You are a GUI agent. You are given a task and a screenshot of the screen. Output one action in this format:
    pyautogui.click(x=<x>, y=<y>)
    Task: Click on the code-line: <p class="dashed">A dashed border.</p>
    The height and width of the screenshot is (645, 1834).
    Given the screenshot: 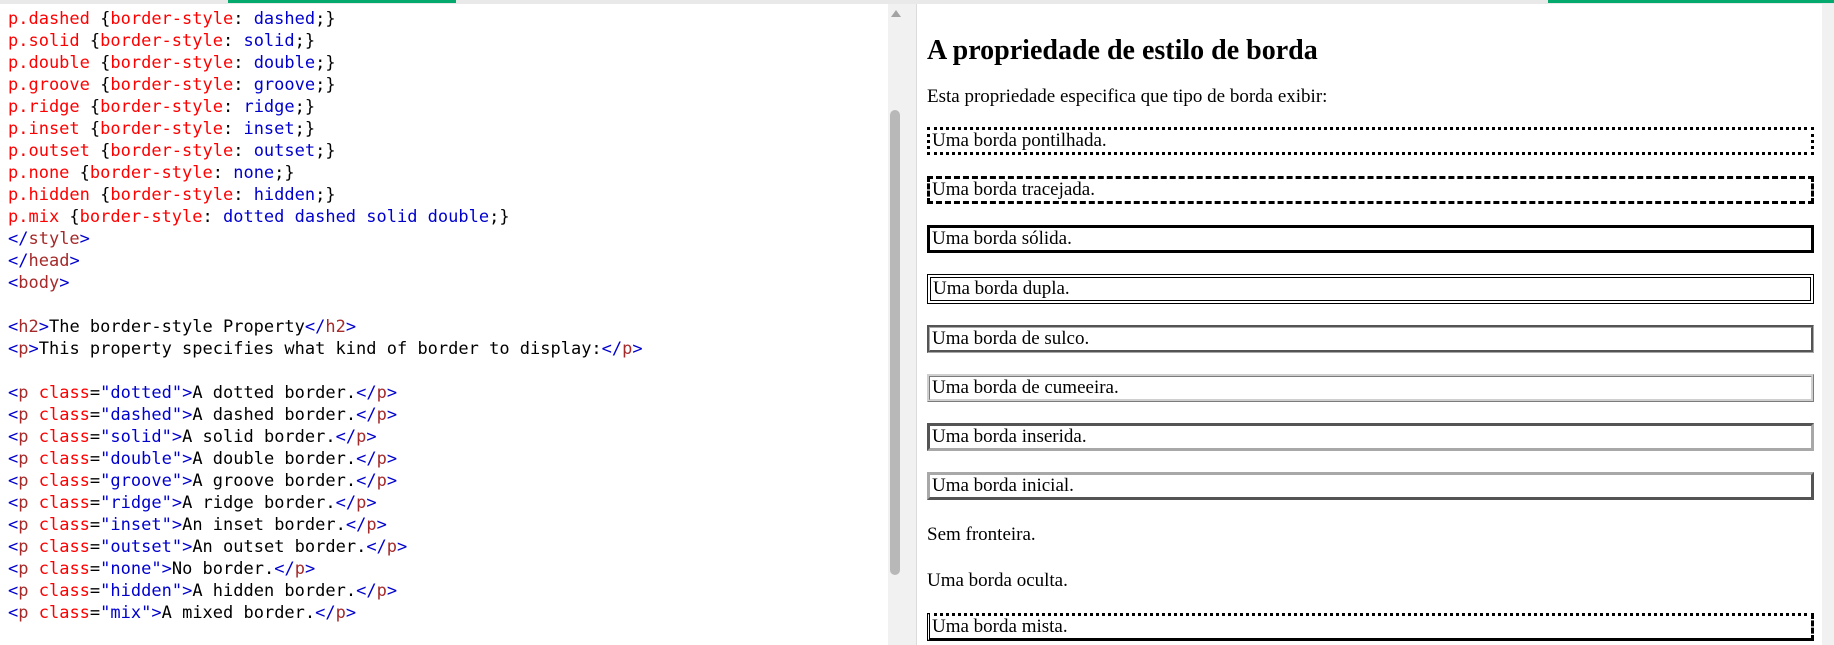 What is the action you would take?
    pyautogui.click(x=325, y=415)
    